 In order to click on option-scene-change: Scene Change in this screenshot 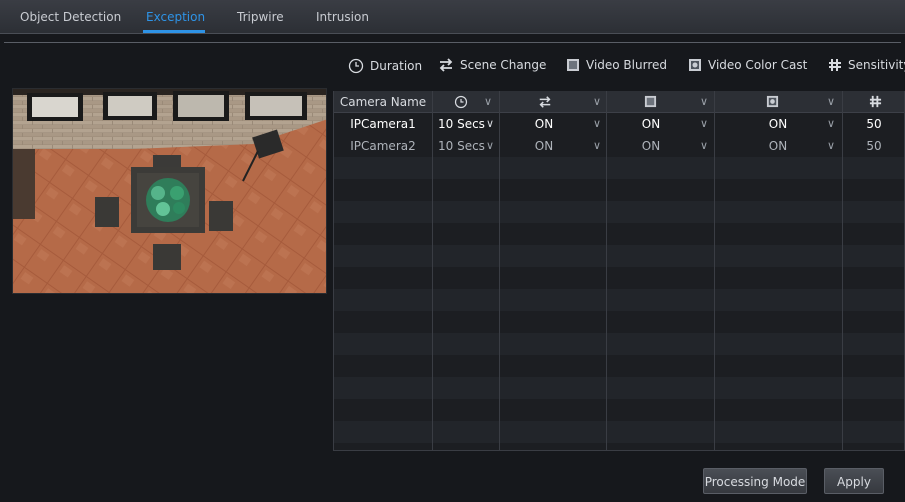, I will do `click(492, 65)`.